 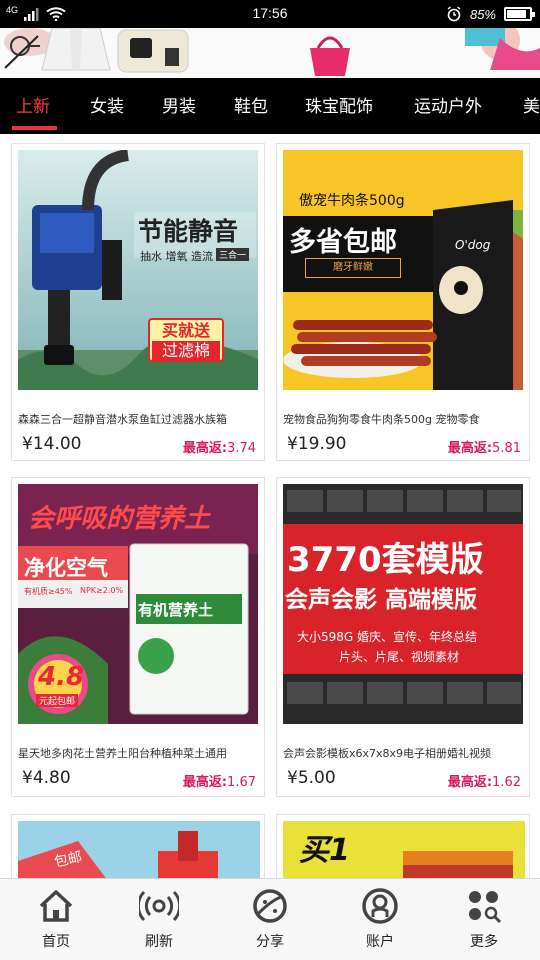 What do you see at coordinates (448, 104) in the screenshot?
I see `tab-outdoor: 运动户外` at bounding box center [448, 104].